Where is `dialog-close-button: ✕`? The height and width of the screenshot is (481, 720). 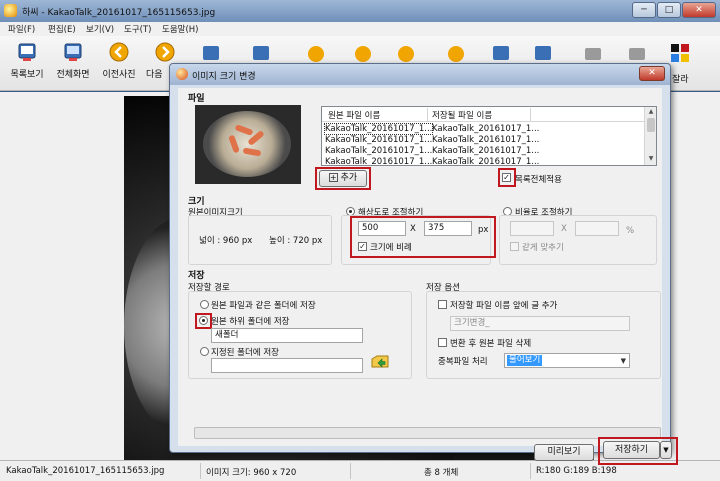
dialog-close-button: ✕ is located at coordinates (652, 73).